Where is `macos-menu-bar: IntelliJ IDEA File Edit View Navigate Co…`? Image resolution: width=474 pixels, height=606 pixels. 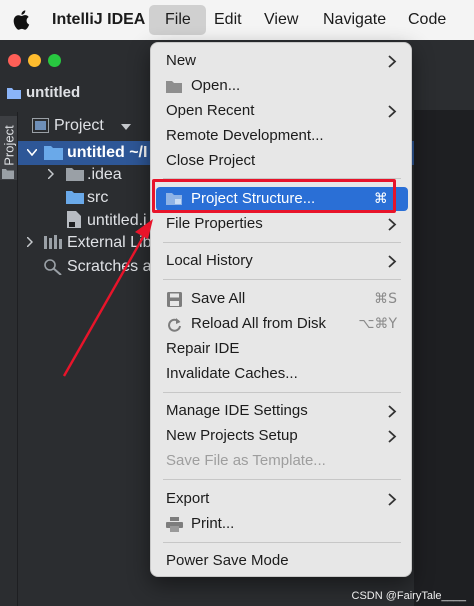 macos-menu-bar: IntelliJ IDEA File Edit View Navigate Co… is located at coordinates (237, 20).